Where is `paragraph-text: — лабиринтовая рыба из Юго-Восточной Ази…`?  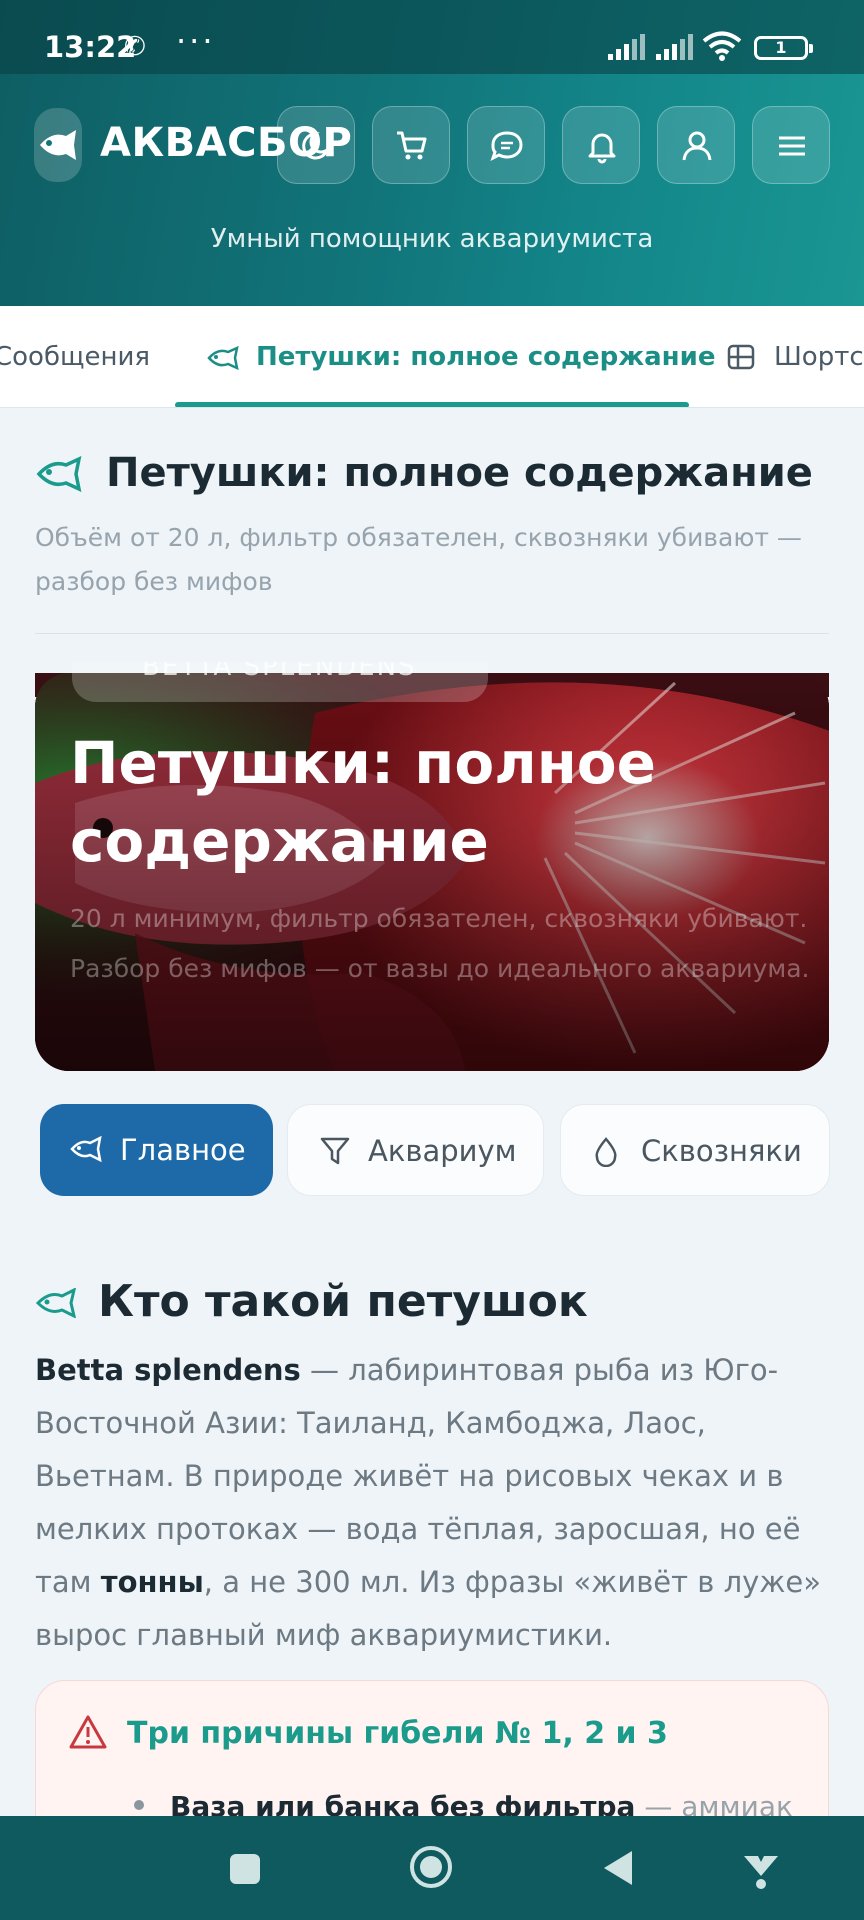 paragraph-text: — лабиринтовая рыба из Юго-Восточной Ази… is located at coordinates (418, 1476).